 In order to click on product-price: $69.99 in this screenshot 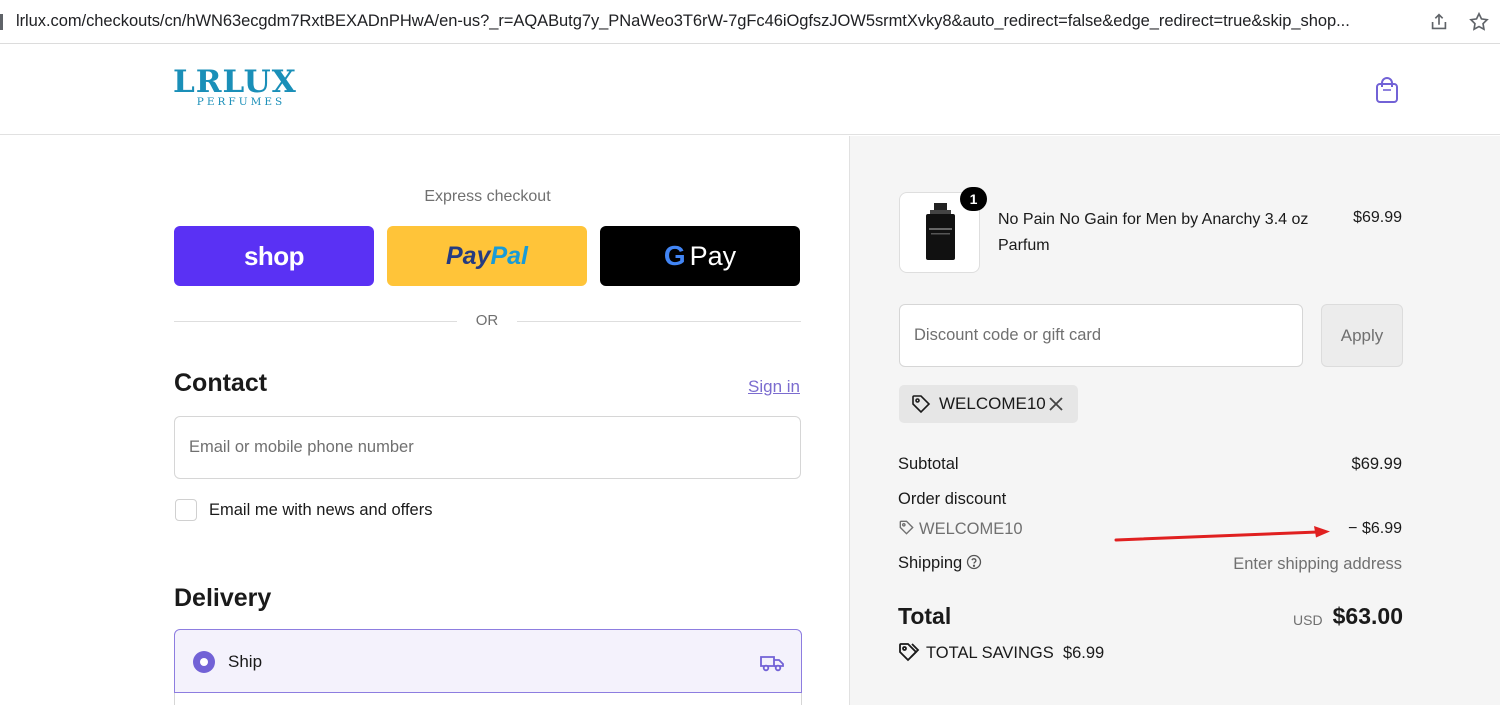, I will do `click(1377, 217)`.